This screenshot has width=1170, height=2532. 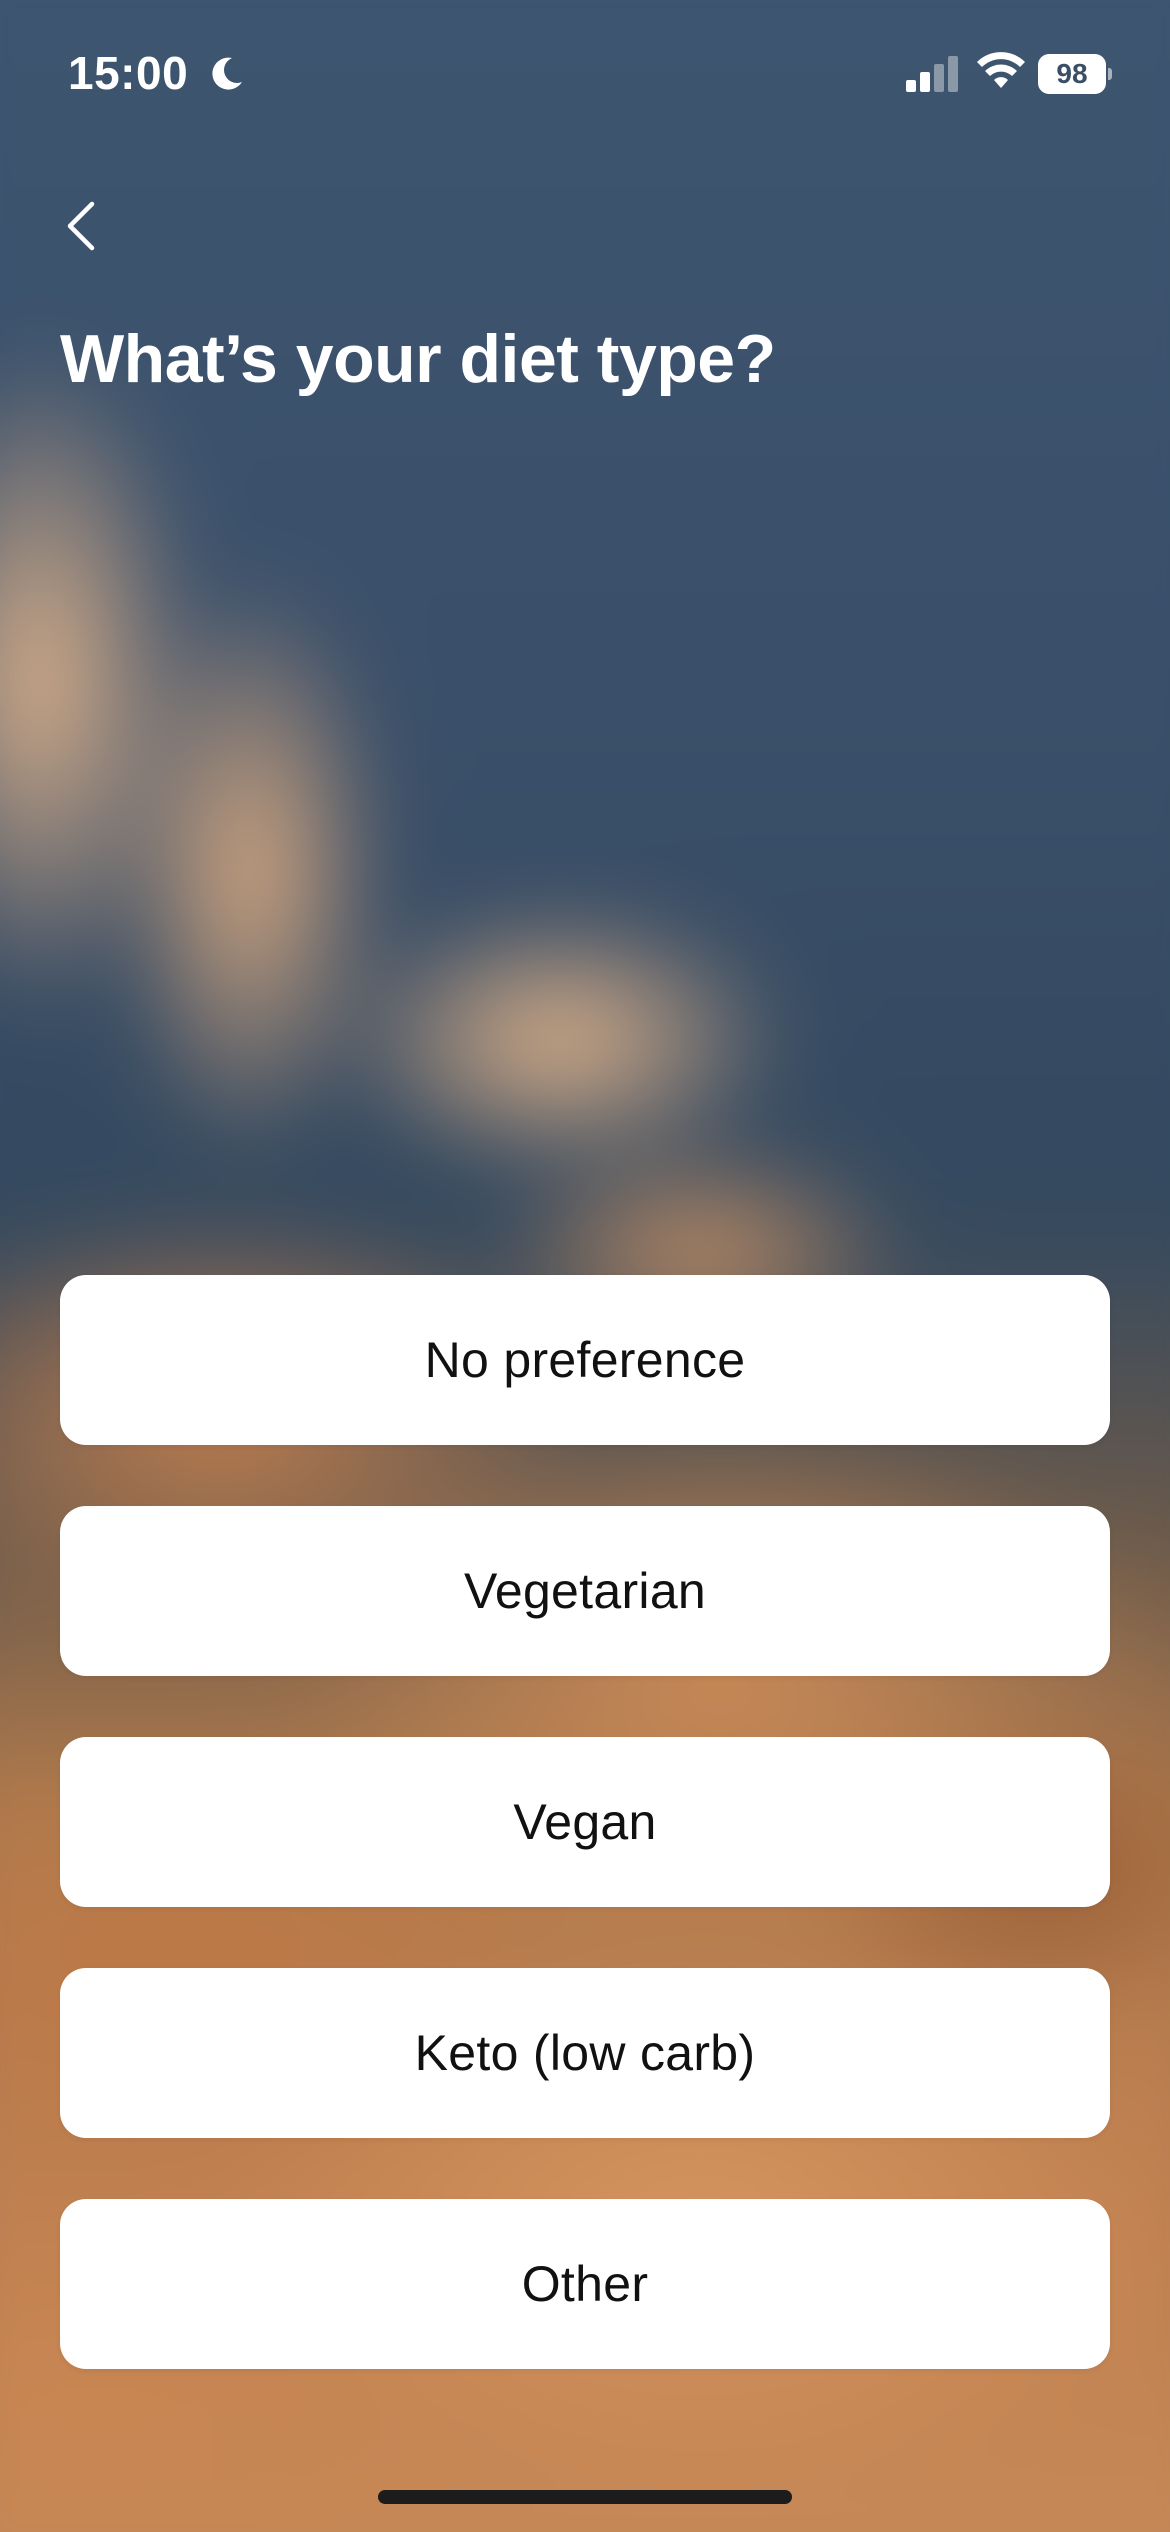 What do you see at coordinates (1001, 70) in the screenshot?
I see `wifi-icon` at bounding box center [1001, 70].